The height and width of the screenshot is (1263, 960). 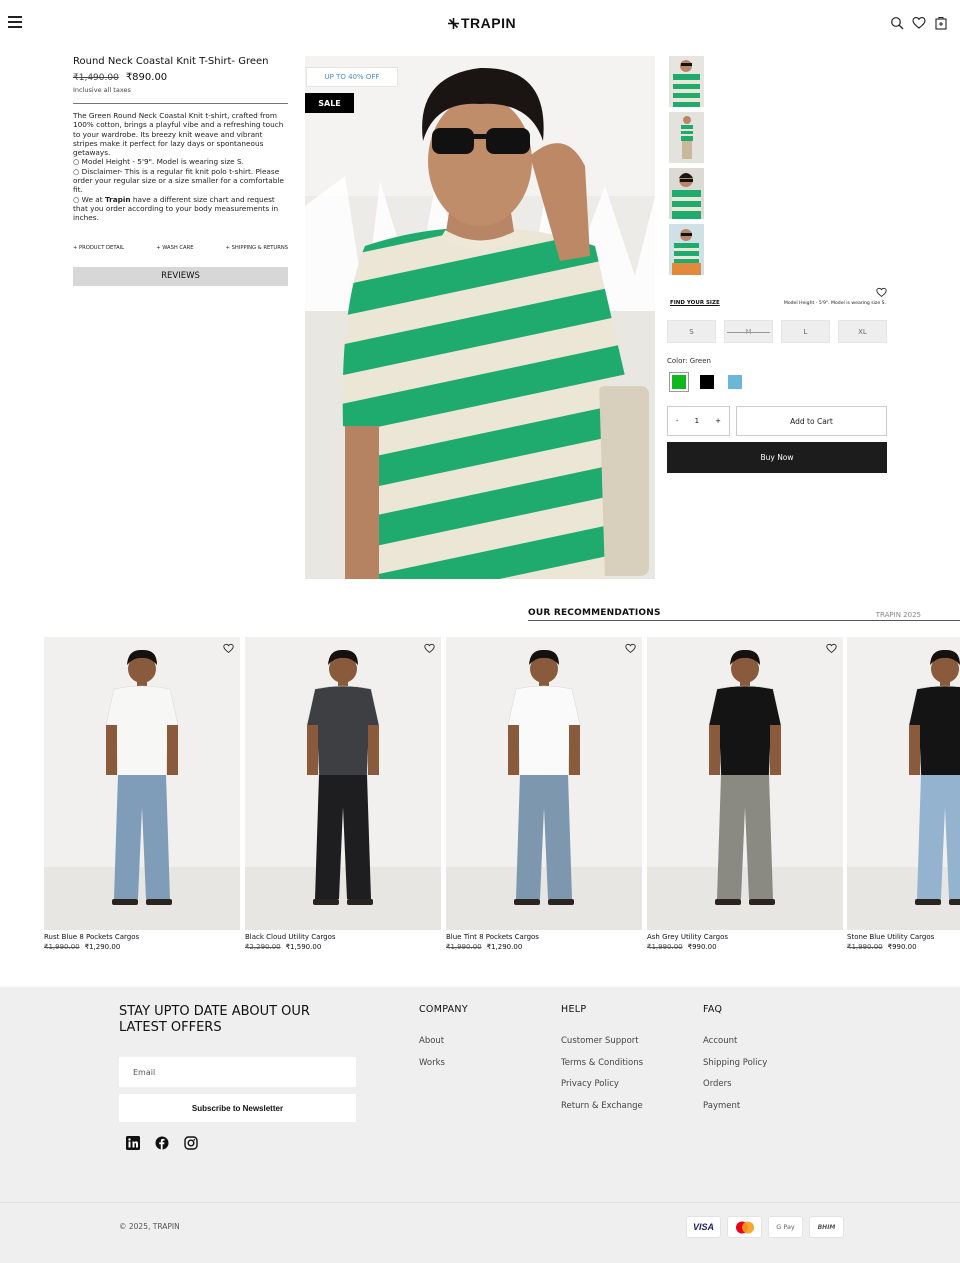 What do you see at coordinates (785, 1227) in the screenshot?
I see `gpay-icon: G Pay` at bounding box center [785, 1227].